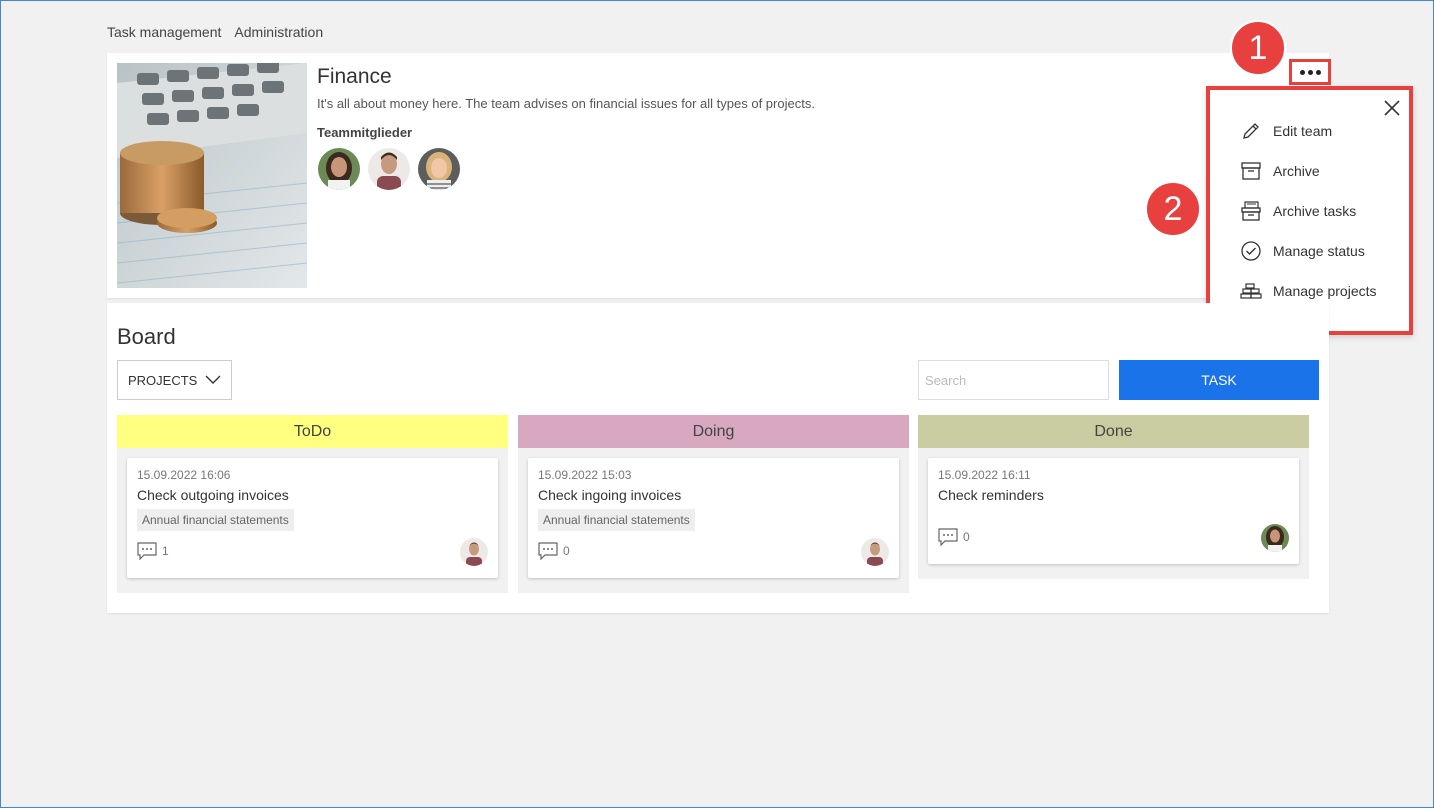 This screenshot has height=808, width=1434. I want to click on nav-administration: Administration, so click(278, 32).